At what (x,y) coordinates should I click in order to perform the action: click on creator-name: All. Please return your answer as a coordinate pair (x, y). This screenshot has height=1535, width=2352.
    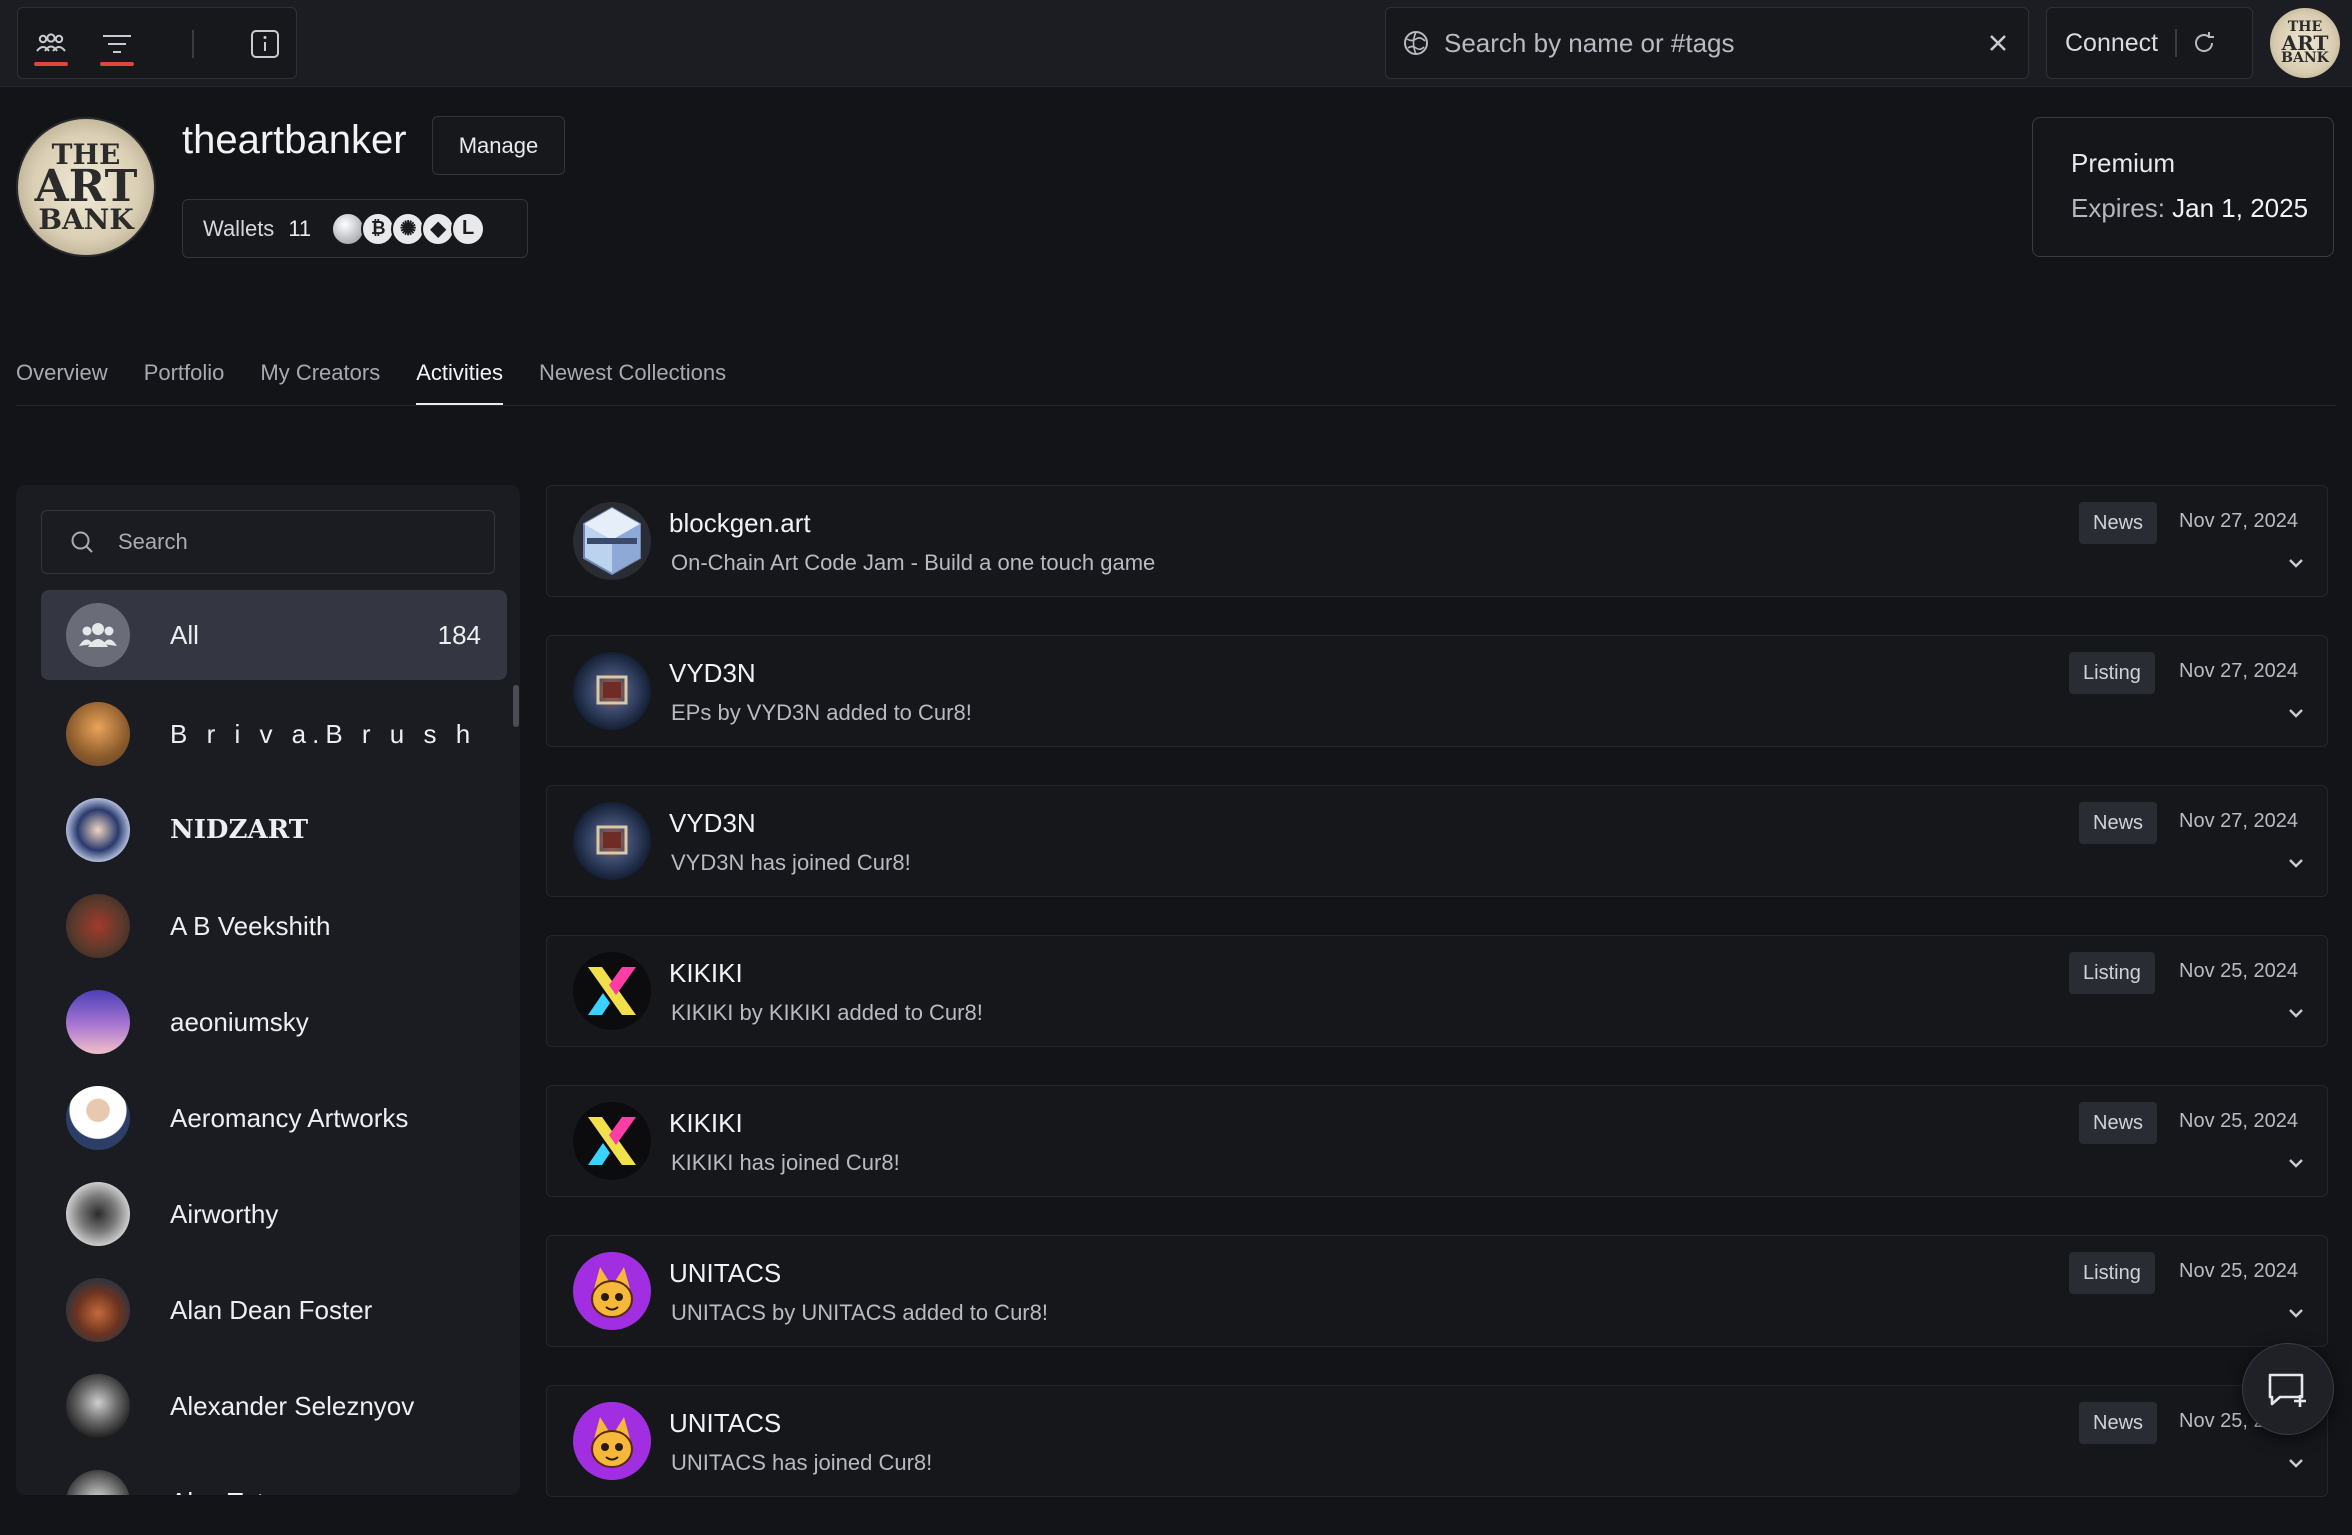
    Looking at the image, I should click on (184, 634).